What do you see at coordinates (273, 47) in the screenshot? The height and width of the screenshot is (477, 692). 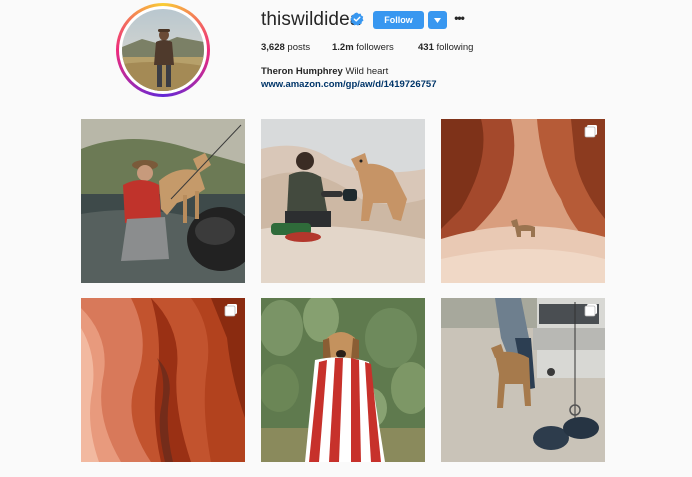 I see `posts-count: 3,628` at bounding box center [273, 47].